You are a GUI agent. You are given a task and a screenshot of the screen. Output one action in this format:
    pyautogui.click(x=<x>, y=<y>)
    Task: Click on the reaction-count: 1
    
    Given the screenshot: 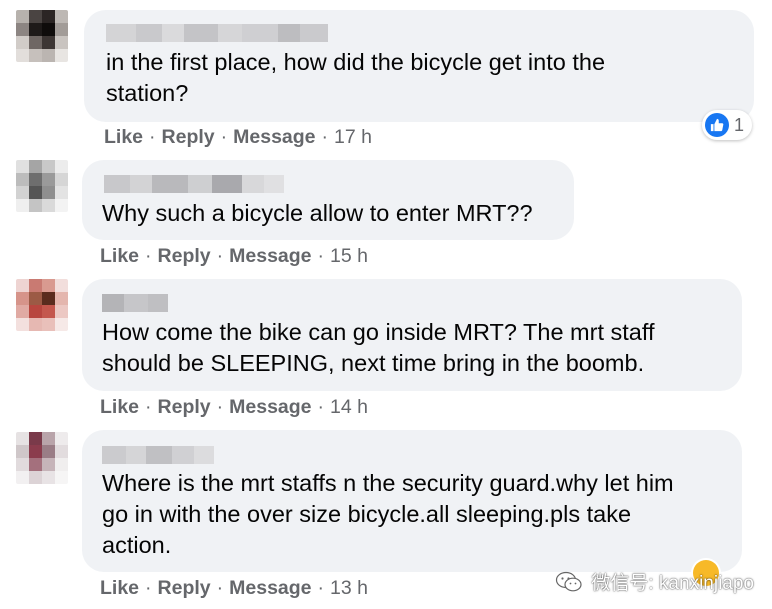 What is the action you would take?
    pyautogui.click(x=739, y=124)
    